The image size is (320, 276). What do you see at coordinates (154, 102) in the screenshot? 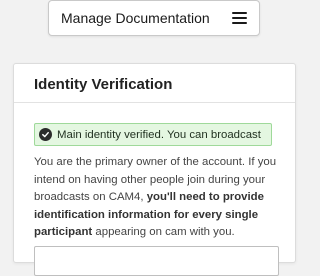
I see `card-divider` at bounding box center [154, 102].